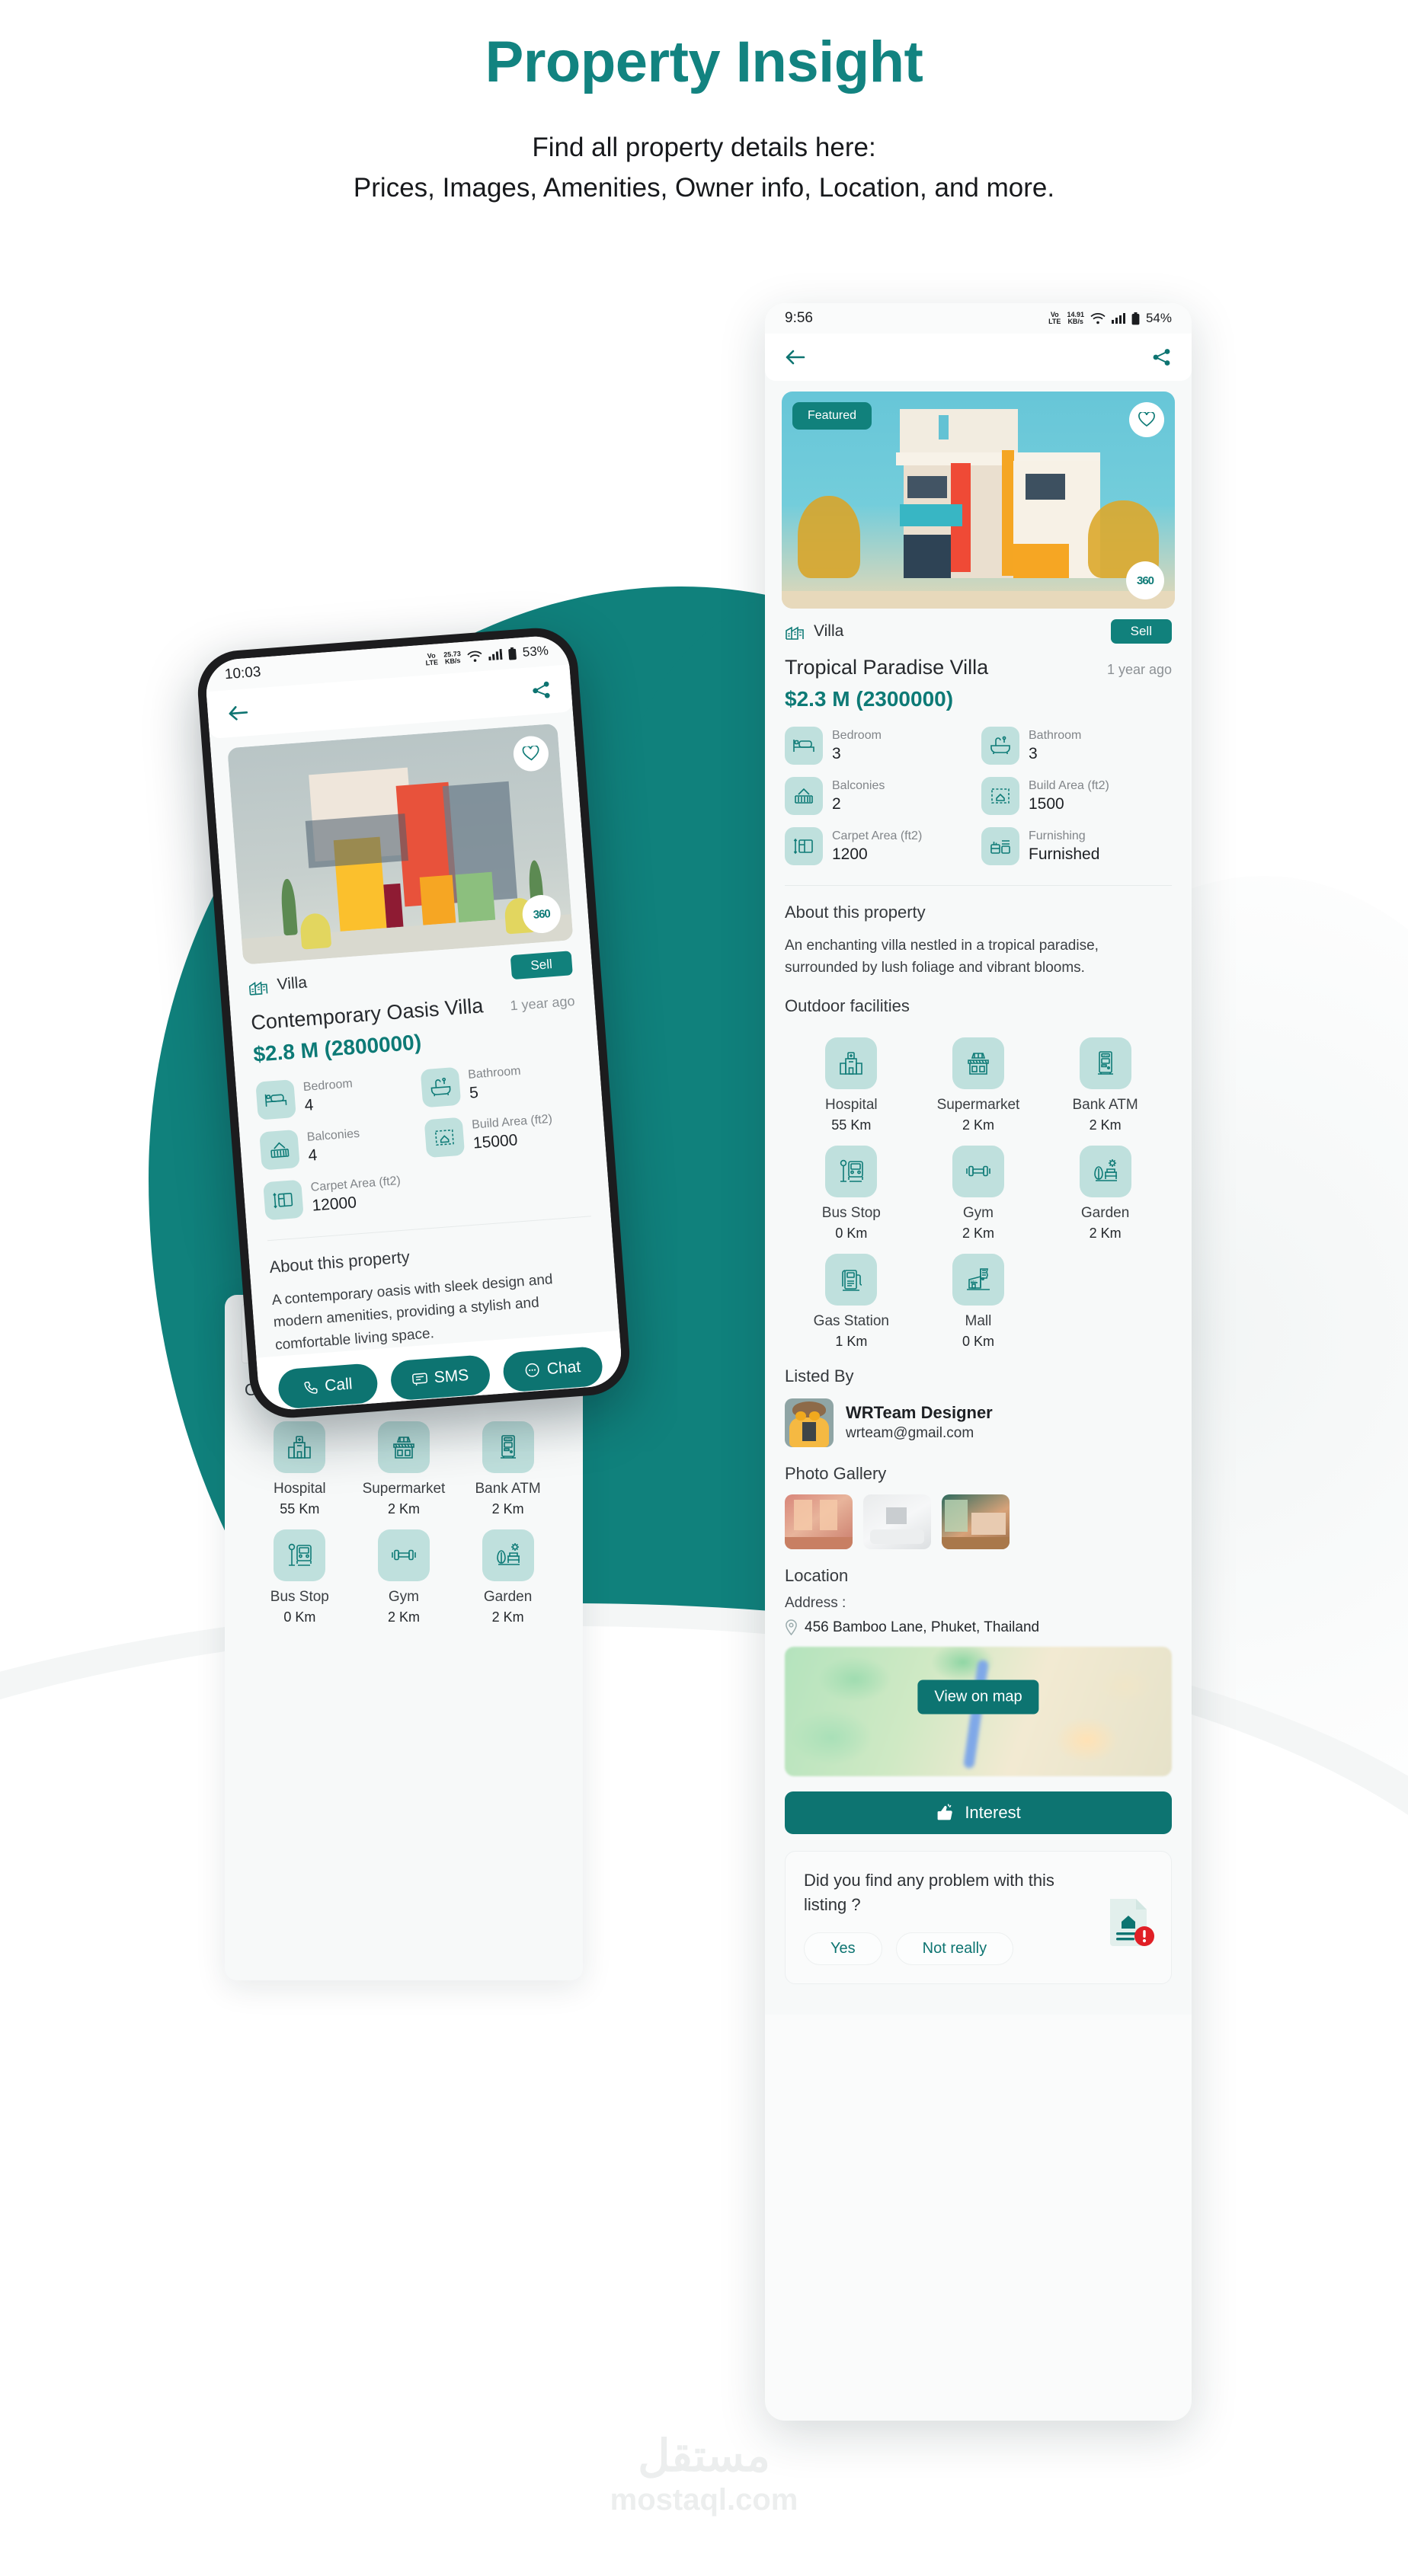  What do you see at coordinates (541, 965) in the screenshot?
I see `left-status-badge: Sell` at bounding box center [541, 965].